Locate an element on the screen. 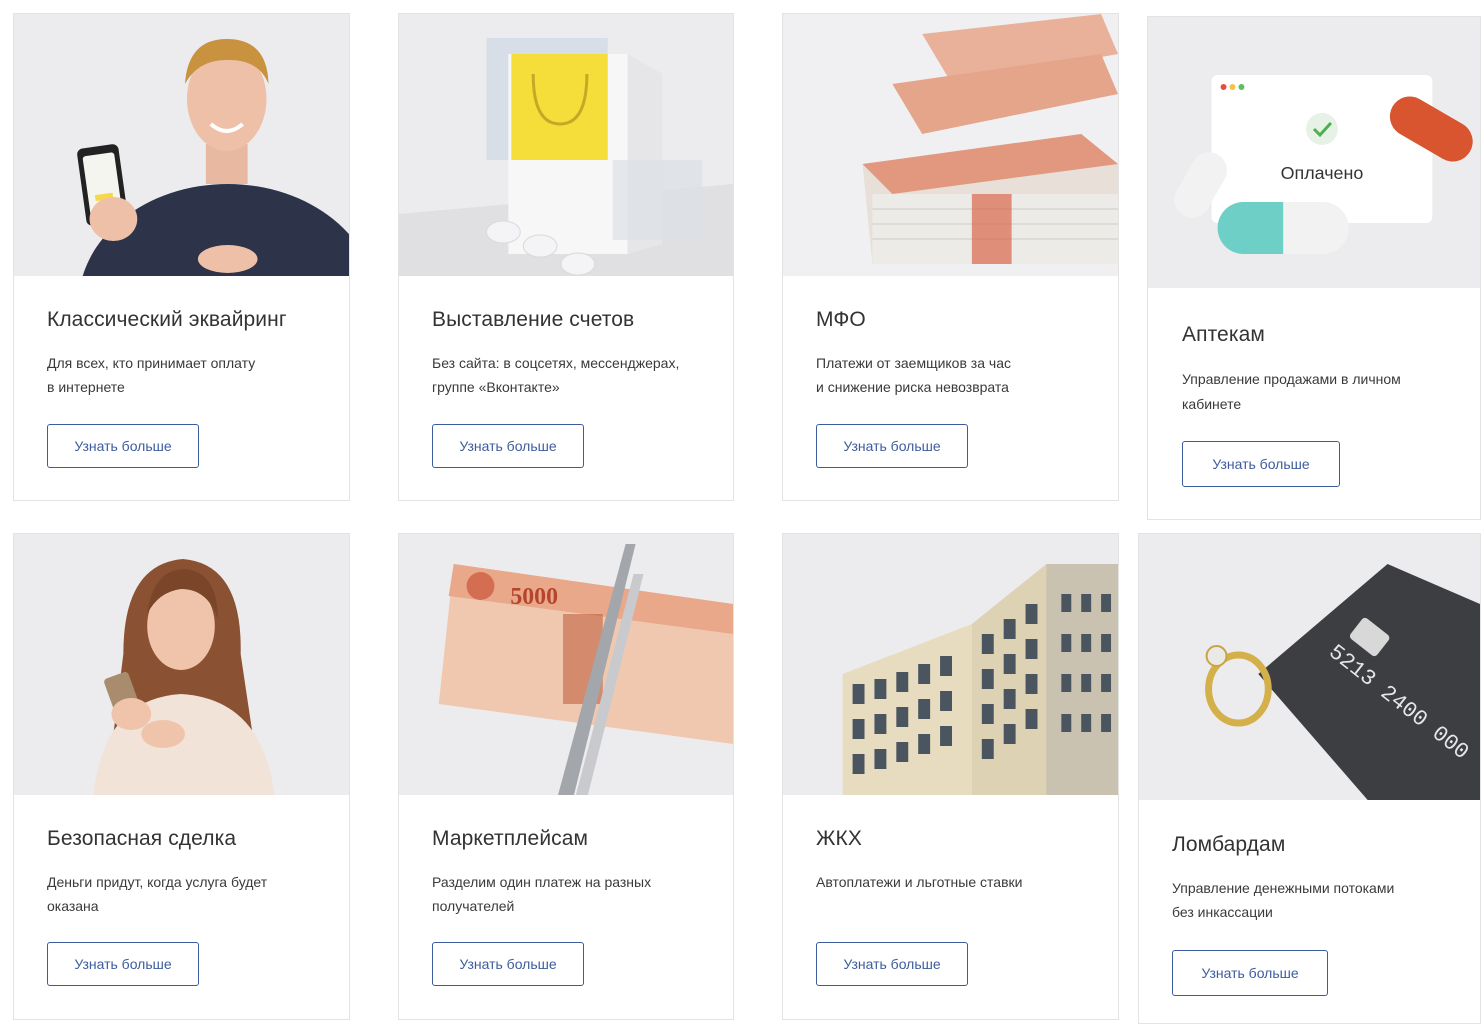  card-description: Управление продажами в личном is located at coordinates (1291, 379).